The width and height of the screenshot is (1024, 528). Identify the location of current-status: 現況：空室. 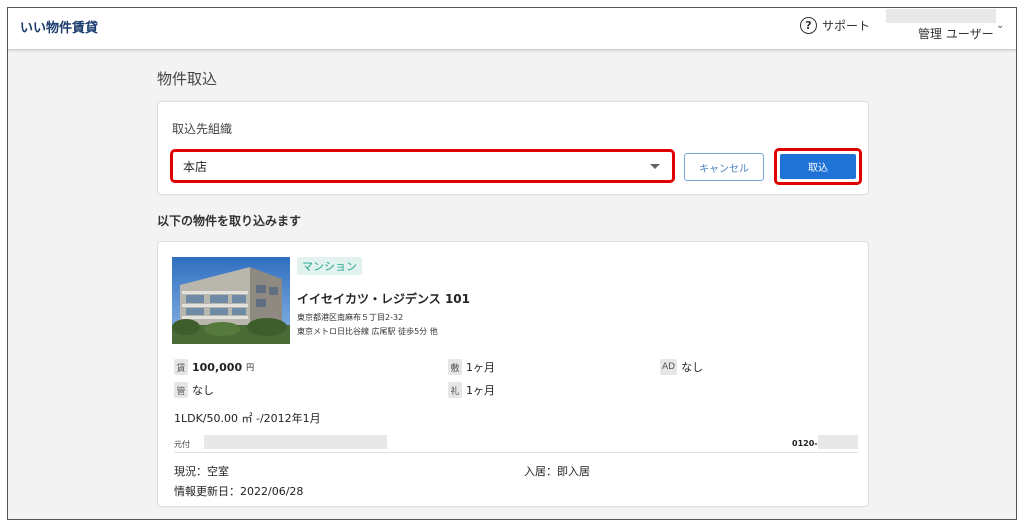
(201, 471).